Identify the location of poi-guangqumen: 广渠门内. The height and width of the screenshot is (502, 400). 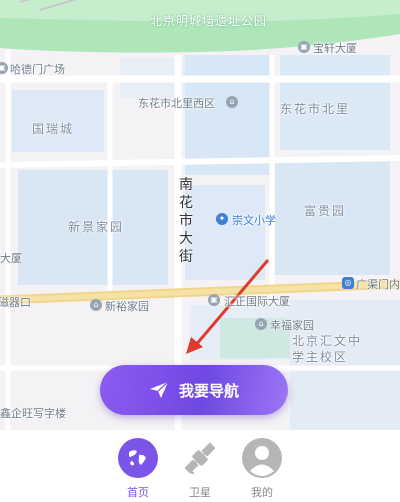
(378, 284).